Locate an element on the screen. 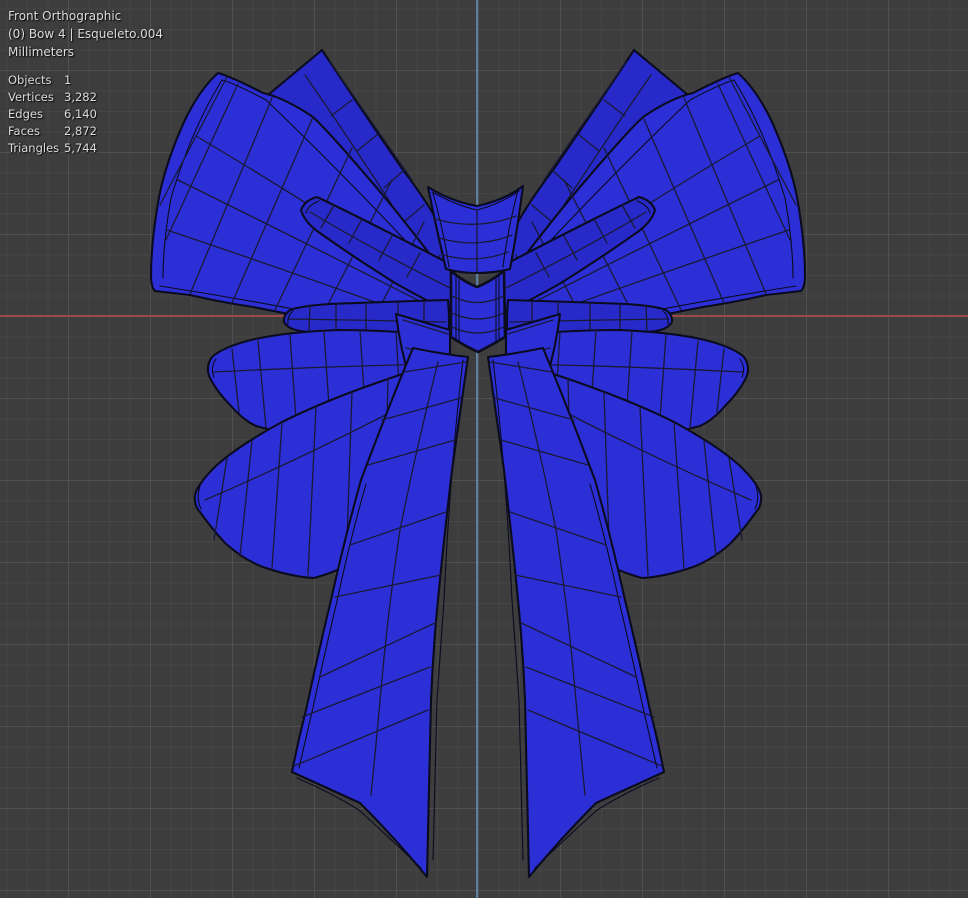  units-label: Millimeters is located at coordinates (41, 52).